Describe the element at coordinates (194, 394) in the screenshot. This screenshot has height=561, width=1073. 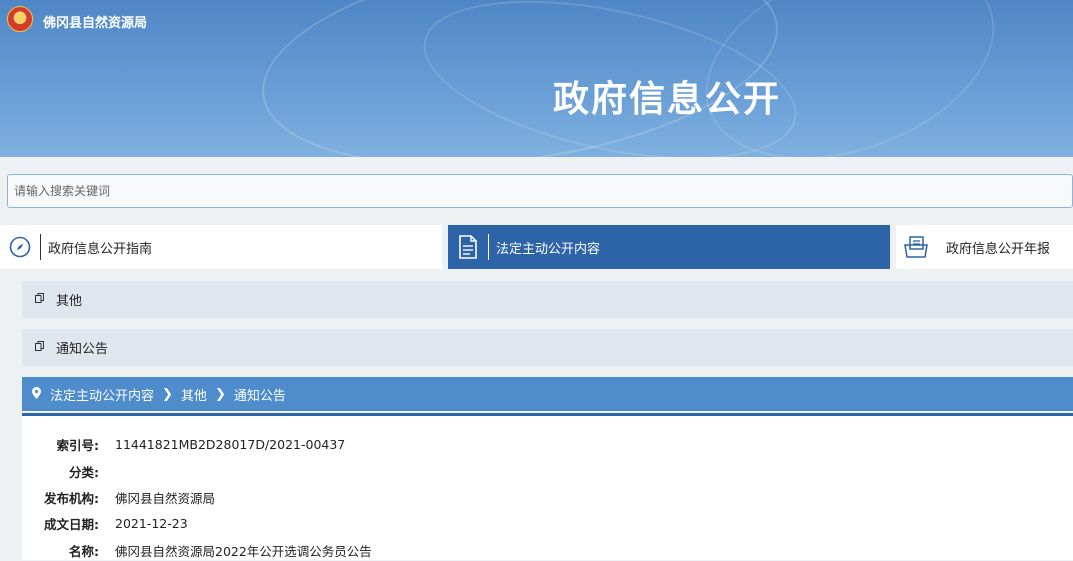
I see `breadcrumb-item: 其他` at that location.